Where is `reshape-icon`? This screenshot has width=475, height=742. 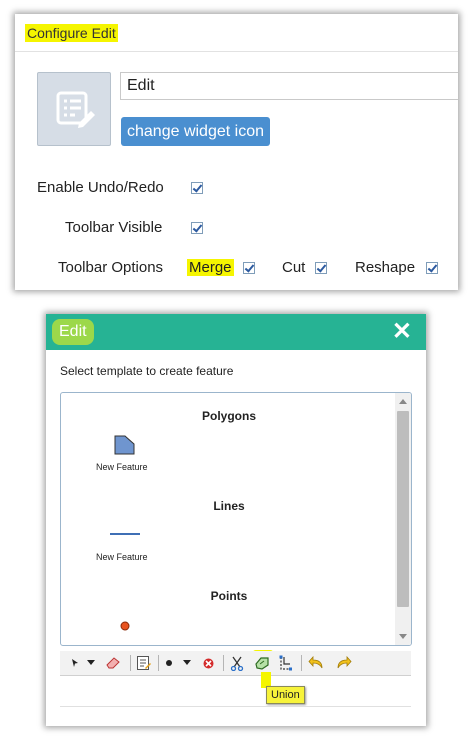
reshape-icon is located at coordinates (286, 663).